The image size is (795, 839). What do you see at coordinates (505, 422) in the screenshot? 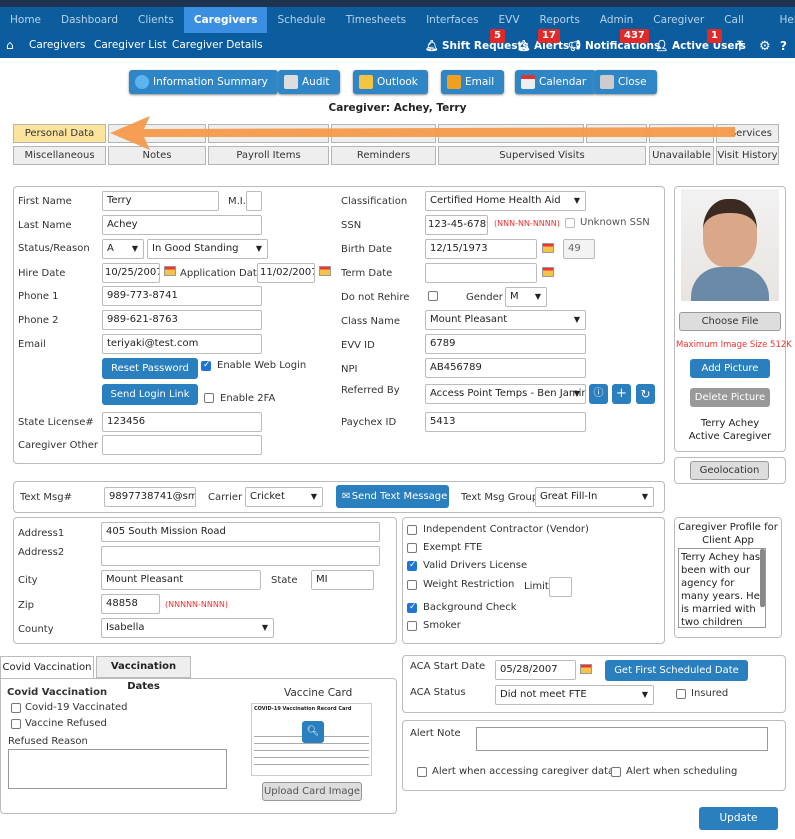
I see `paychex-input: 5413` at bounding box center [505, 422].